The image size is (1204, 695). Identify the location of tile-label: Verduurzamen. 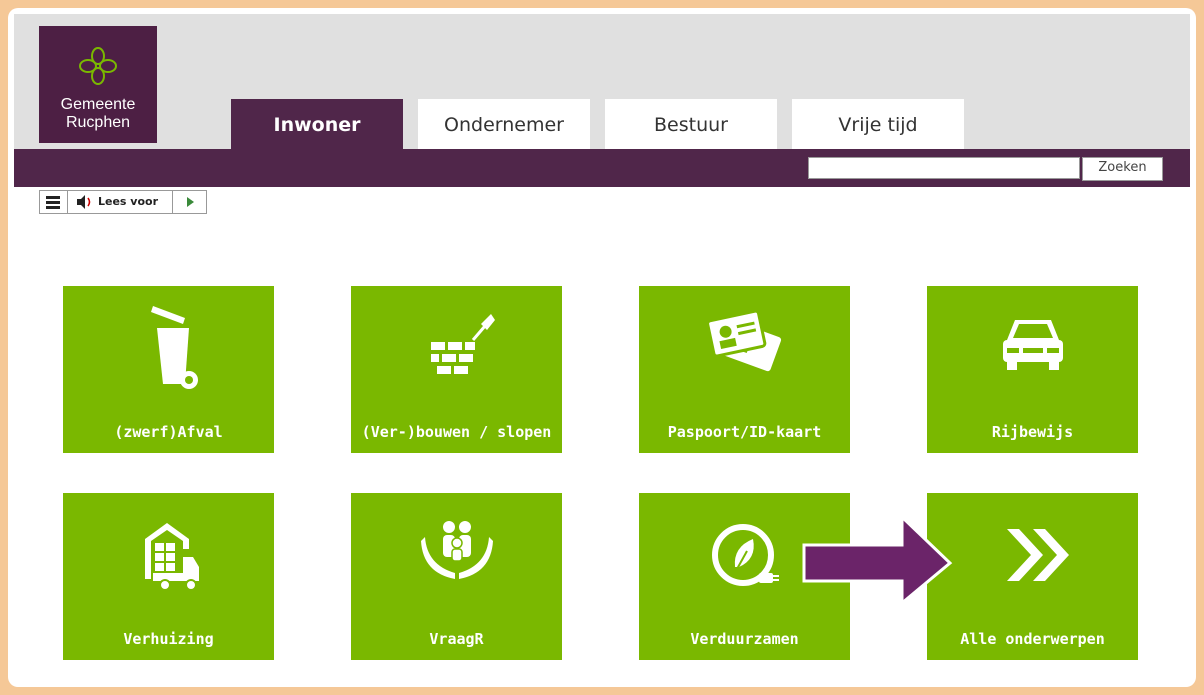
(744, 639).